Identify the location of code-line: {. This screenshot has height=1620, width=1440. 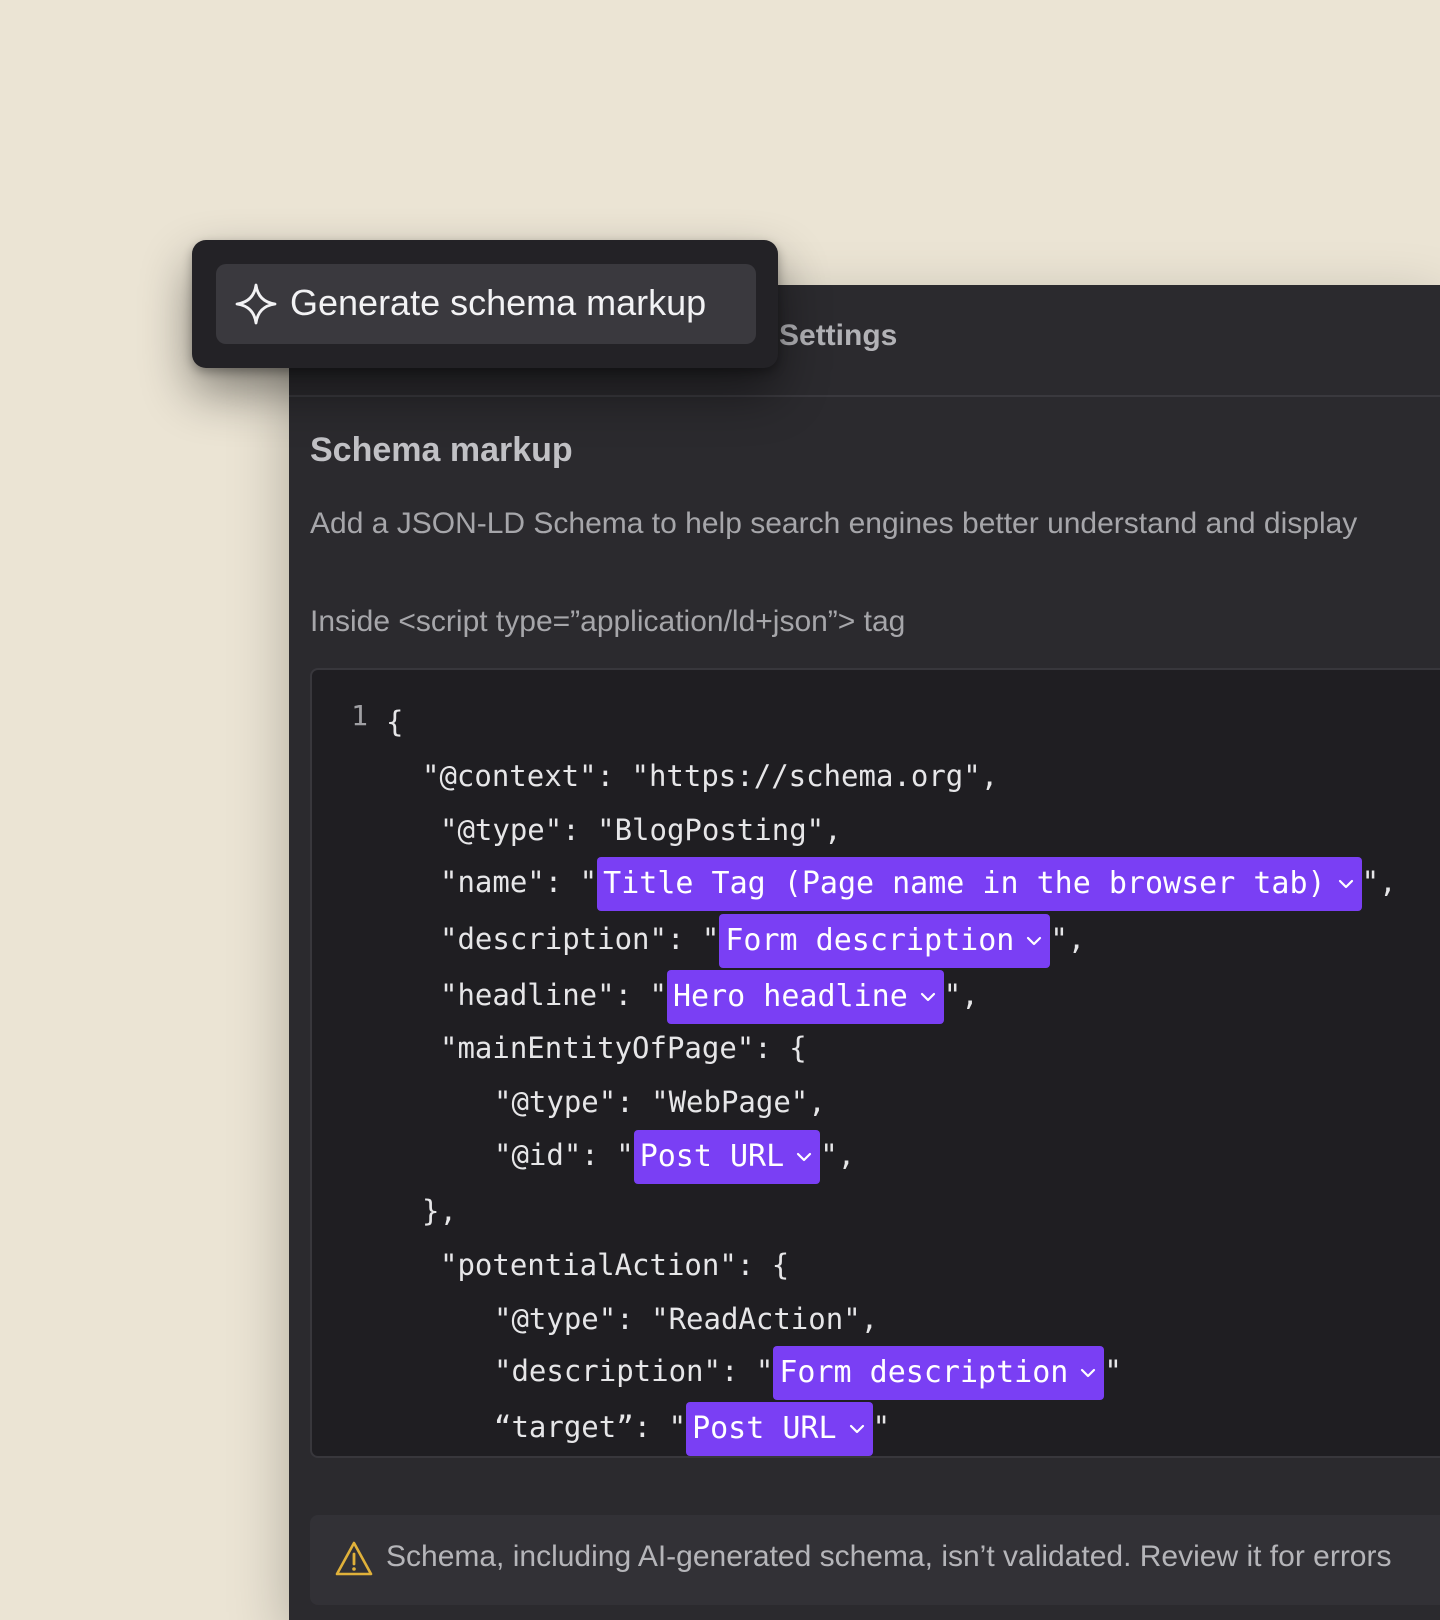
(395, 722).